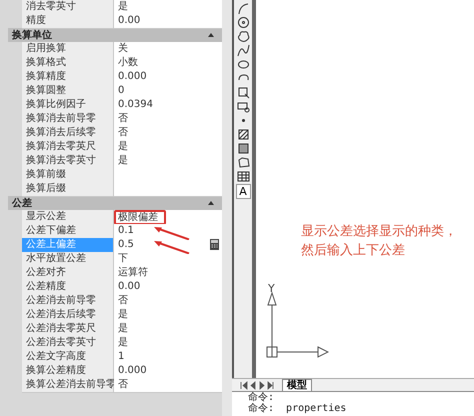  I want to click on property-label: 启用换算, so click(68, 49).